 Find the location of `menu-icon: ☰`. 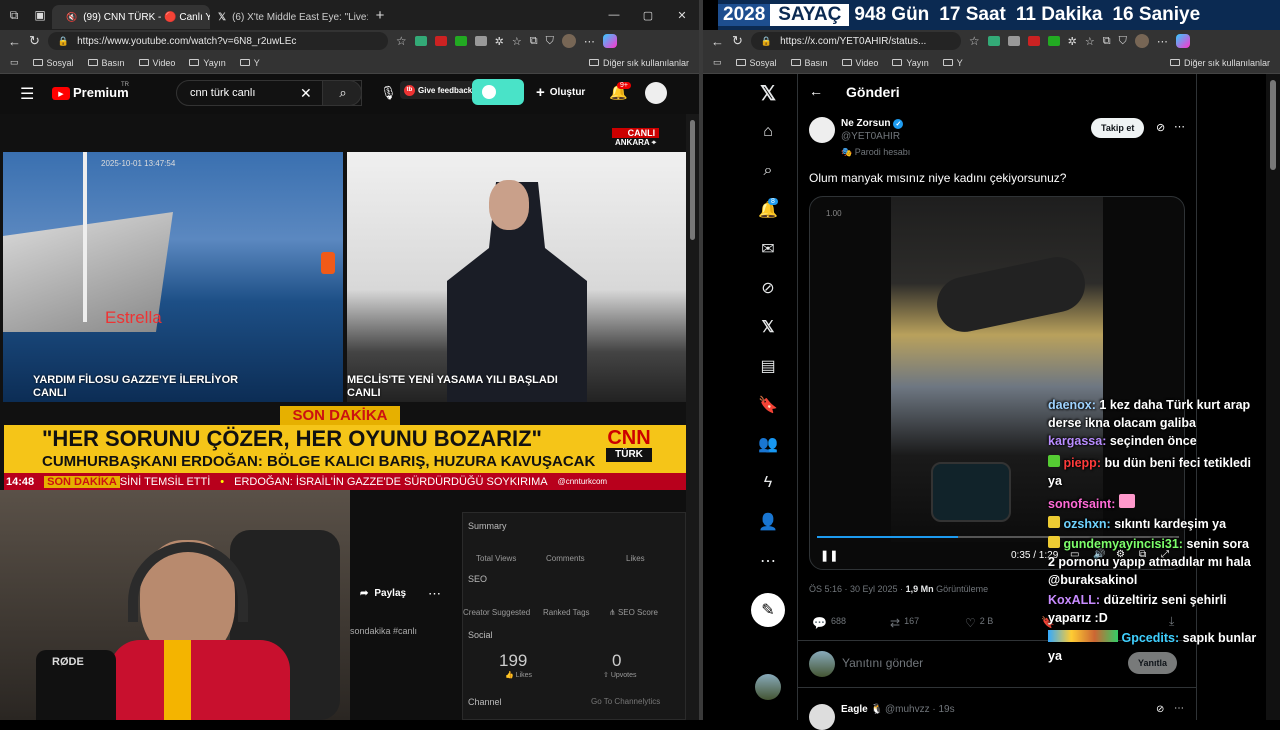

menu-icon: ☰ is located at coordinates (27, 94).